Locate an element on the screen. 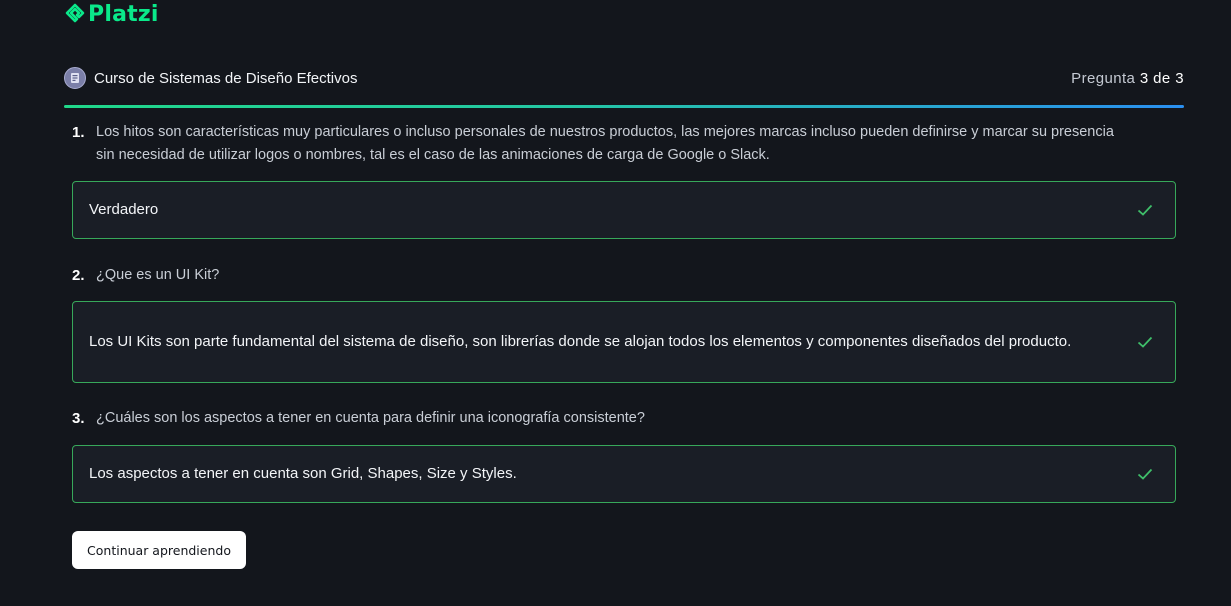 The width and height of the screenshot is (1231, 606). course-badge-icon is located at coordinates (75, 78).